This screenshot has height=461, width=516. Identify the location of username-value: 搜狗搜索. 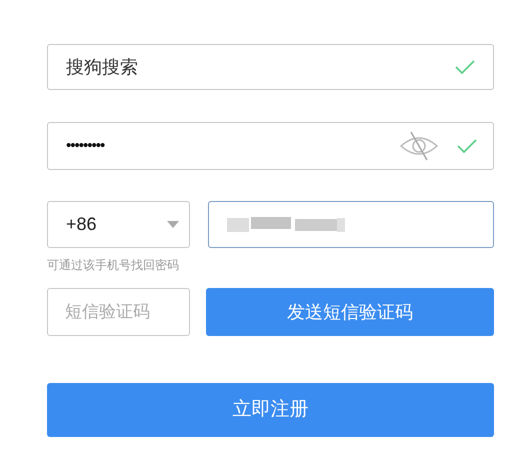
(102, 67).